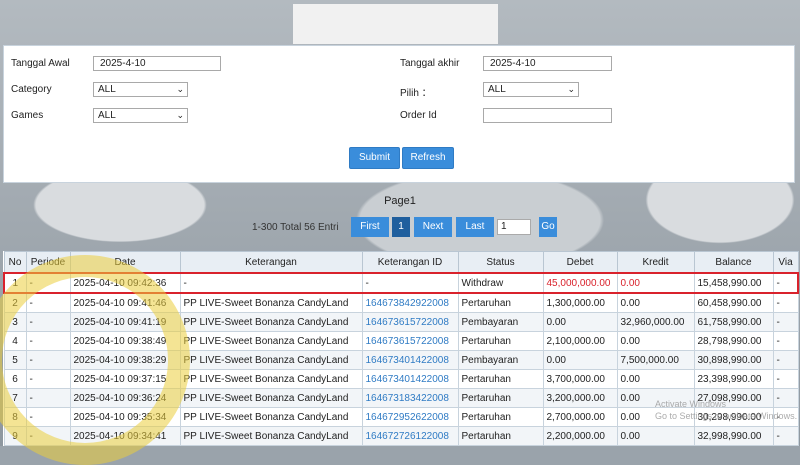 The image size is (800, 465). What do you see at coordinates (15, 262) in the screenshot?
I see `col-no-header: No` at bounding box center [15, 262].